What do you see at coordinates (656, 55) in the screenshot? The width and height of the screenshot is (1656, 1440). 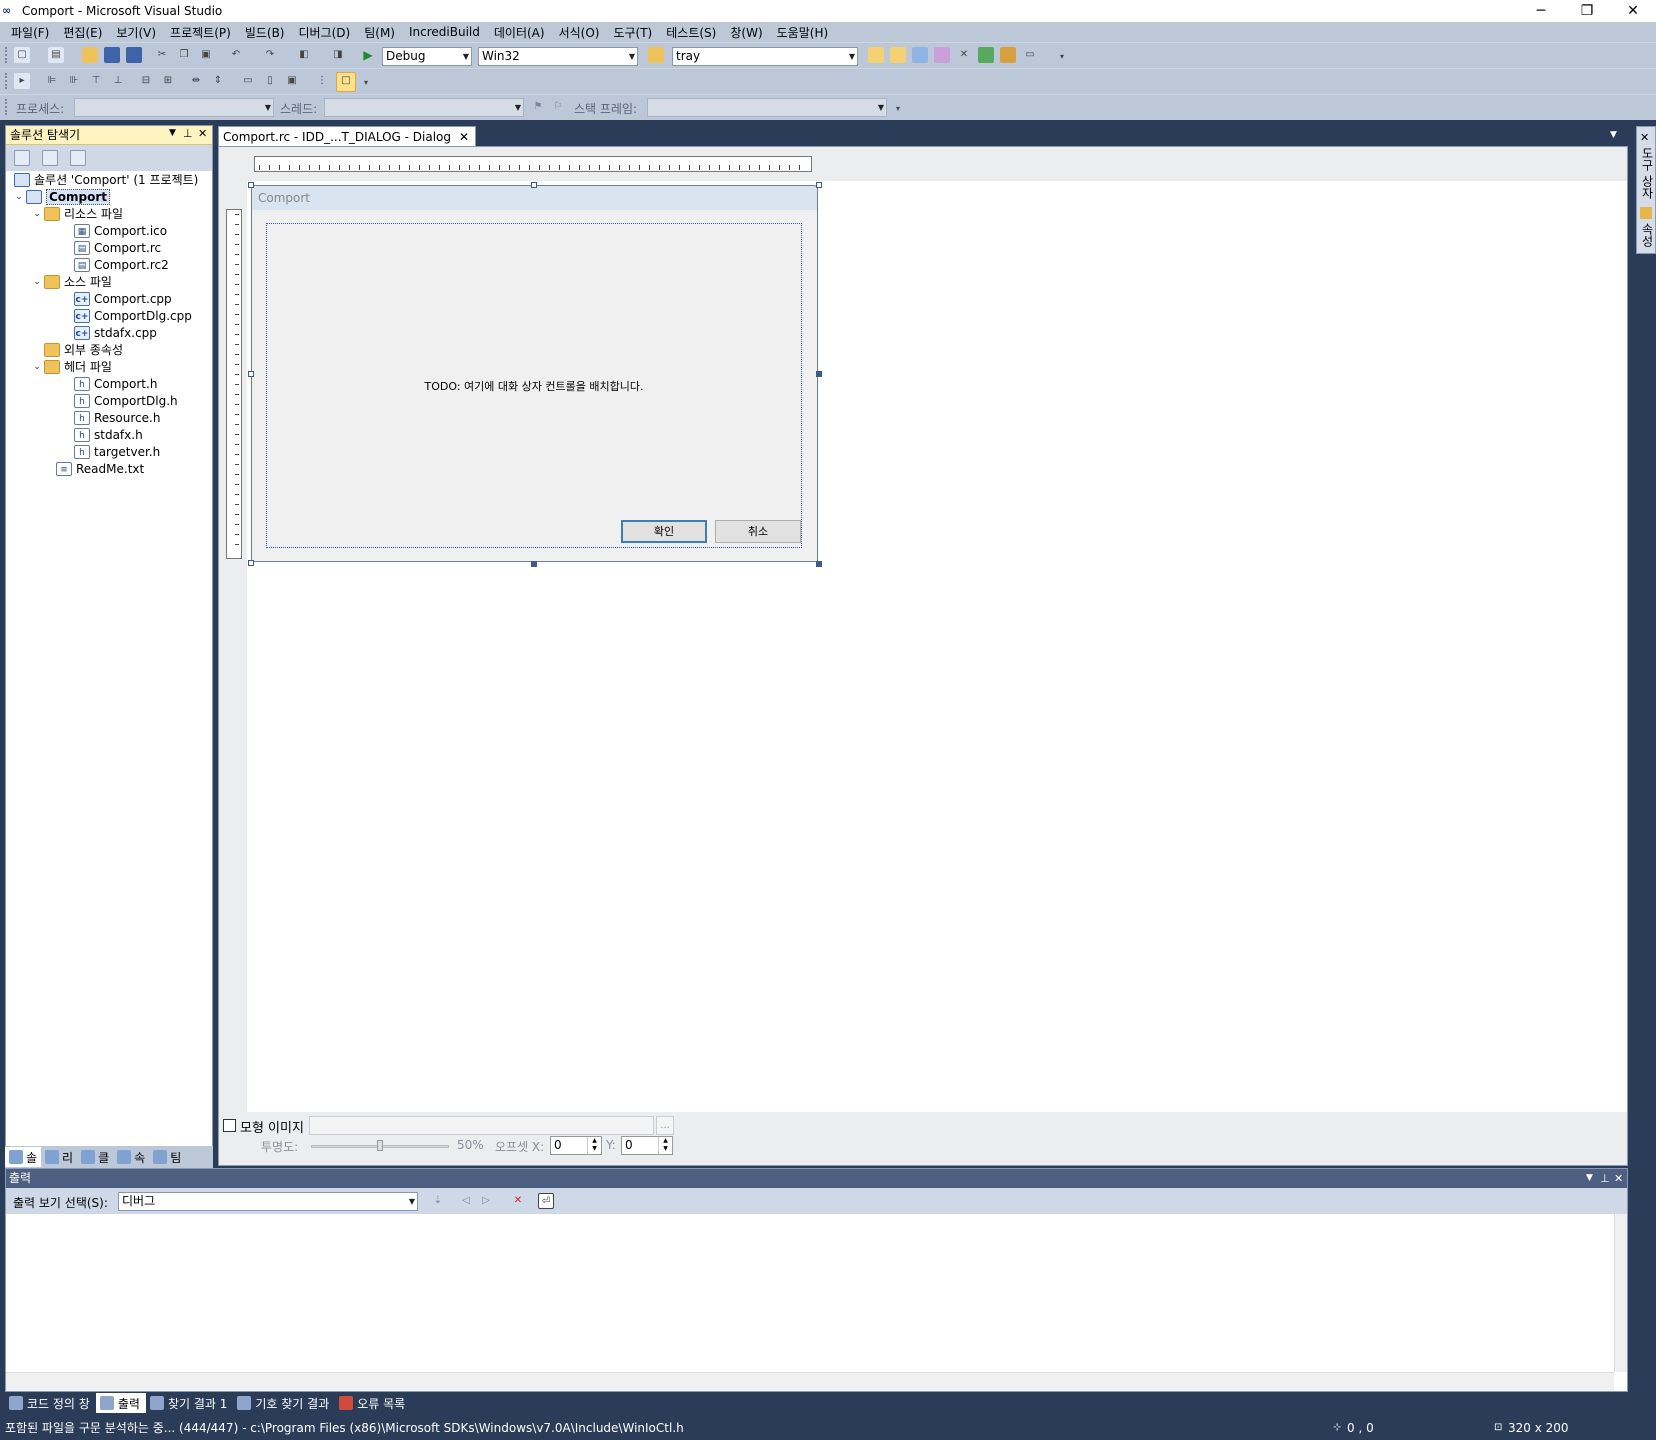 I see `find-in-files-icon` at bounding box center [656, 55].